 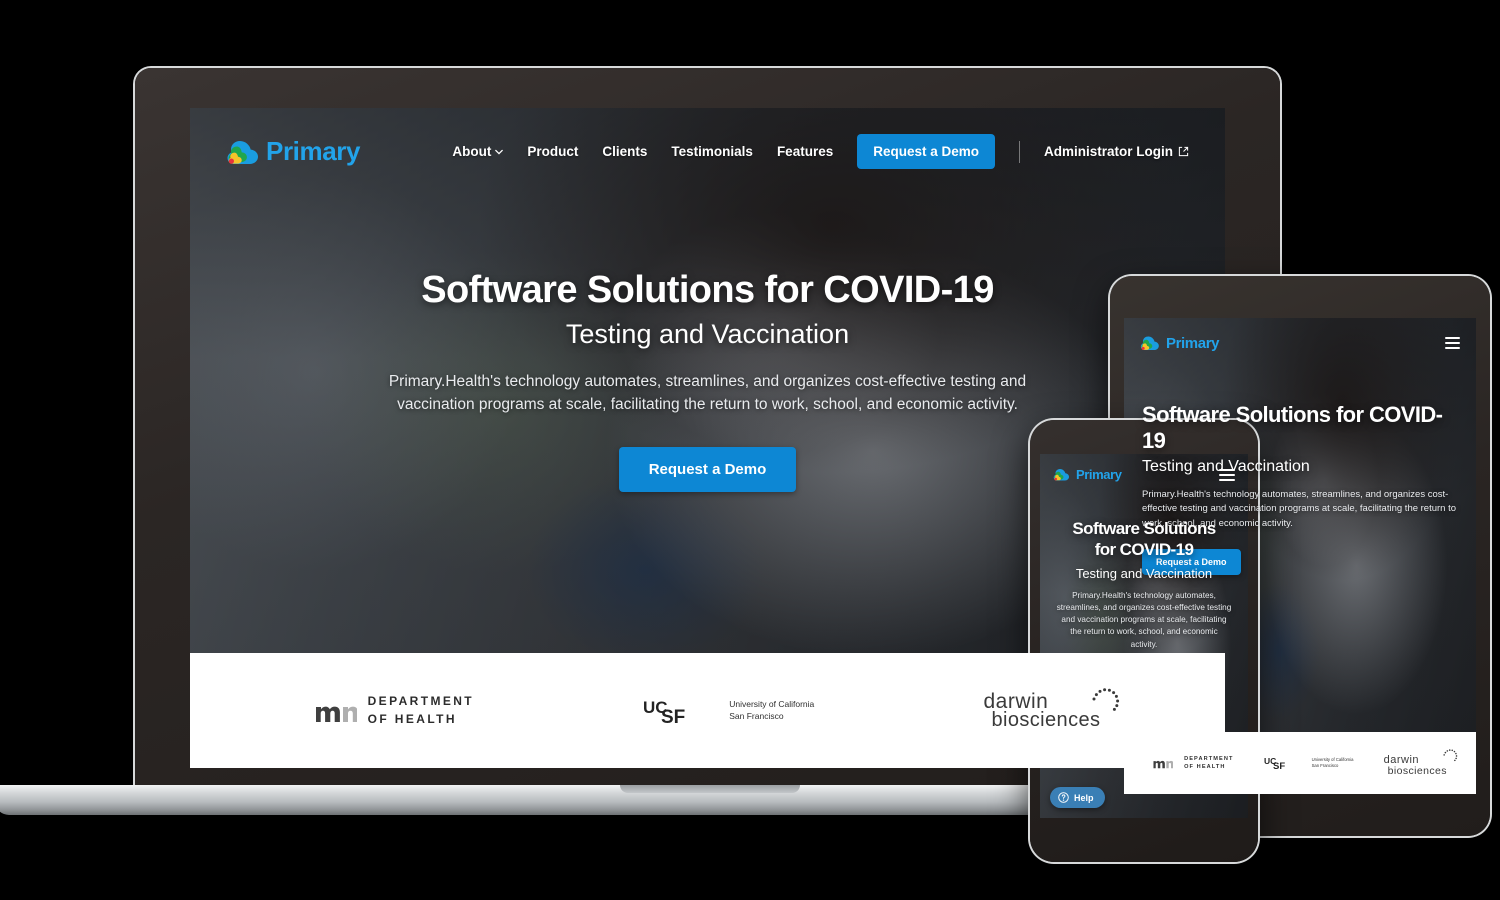 I want to click on hero-request-demo-button: Request a Demo, so click(x=707, y=469).